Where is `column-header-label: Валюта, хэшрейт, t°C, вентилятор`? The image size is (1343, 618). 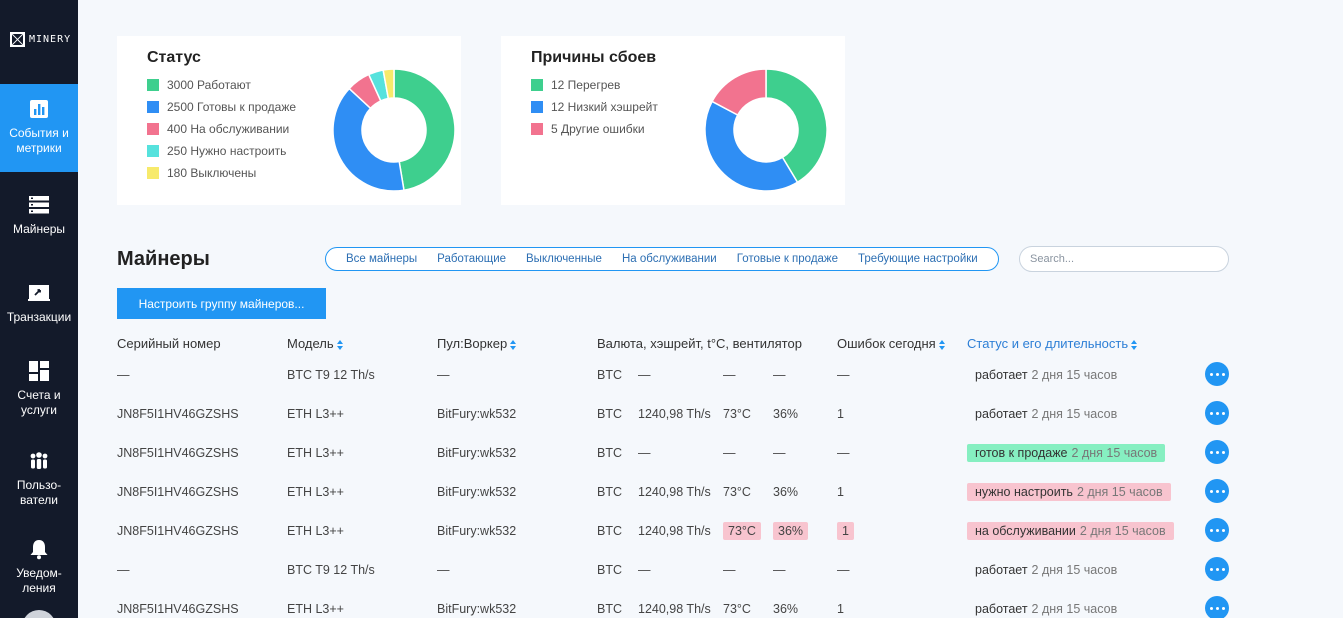 column-header-label: Валюта, хэшрейт, t°C, вентилятор is located at coordinates (699, 343).